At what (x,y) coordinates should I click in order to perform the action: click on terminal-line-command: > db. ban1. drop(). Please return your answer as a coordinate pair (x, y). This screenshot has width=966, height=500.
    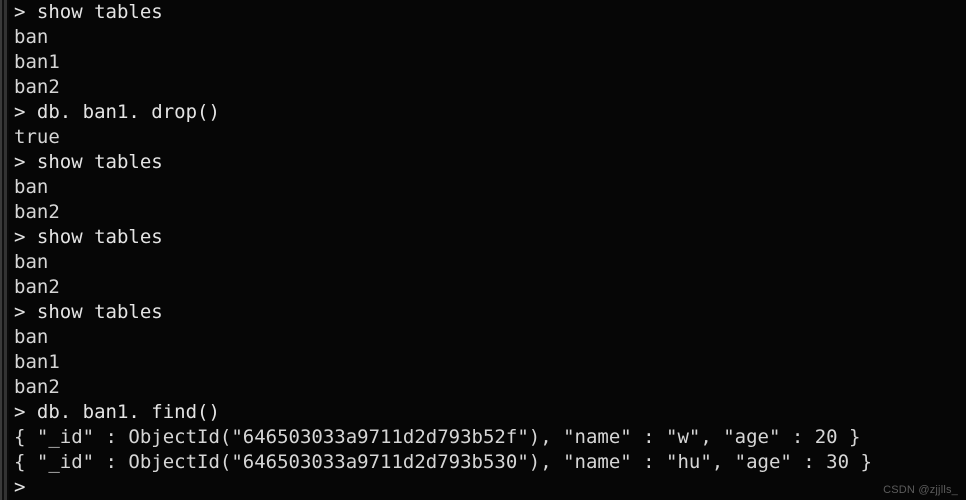
    Looking at the image, I should click on (117, 112).